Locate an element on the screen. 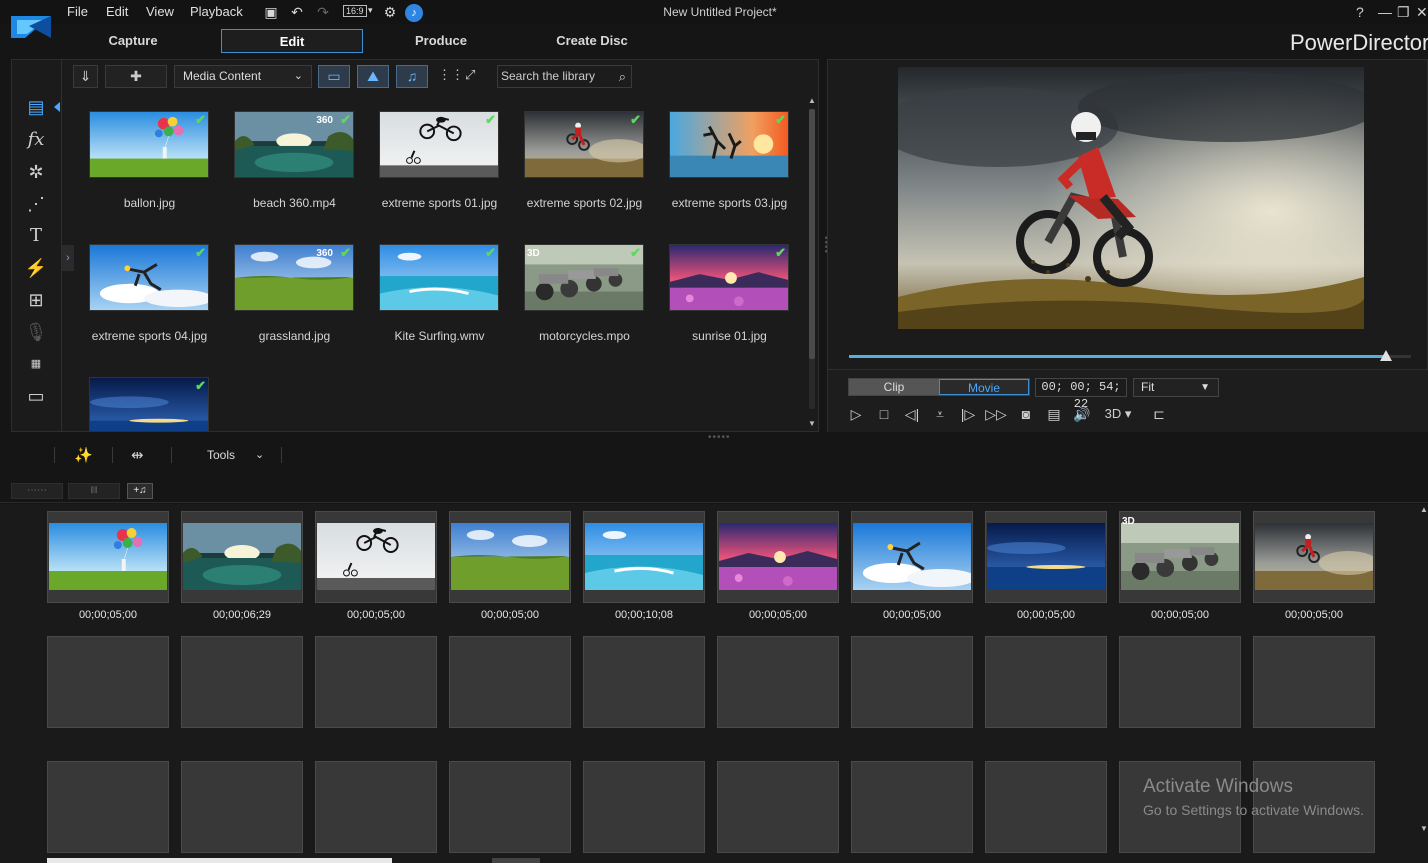 This screenshot has height=863, width=1428. subtitle-toggle-icon: ▤ is located at coordinates (1054, 414).